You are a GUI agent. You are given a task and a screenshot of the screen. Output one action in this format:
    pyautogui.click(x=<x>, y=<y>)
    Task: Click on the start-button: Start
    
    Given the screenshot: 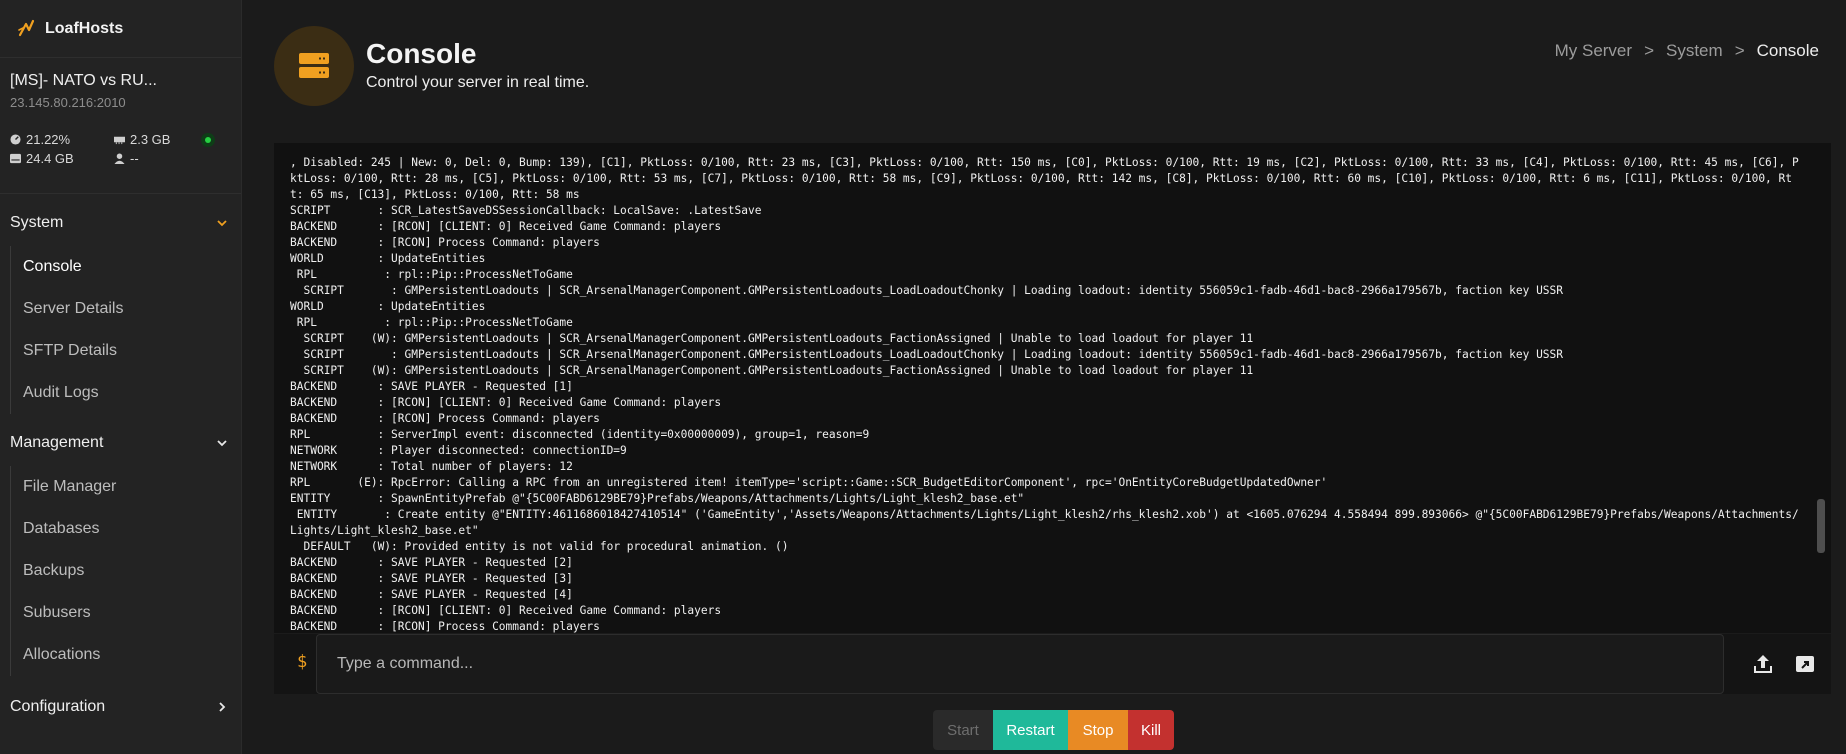 What is the action you would take?
    pyautogui.click(x=963, y=730)
    